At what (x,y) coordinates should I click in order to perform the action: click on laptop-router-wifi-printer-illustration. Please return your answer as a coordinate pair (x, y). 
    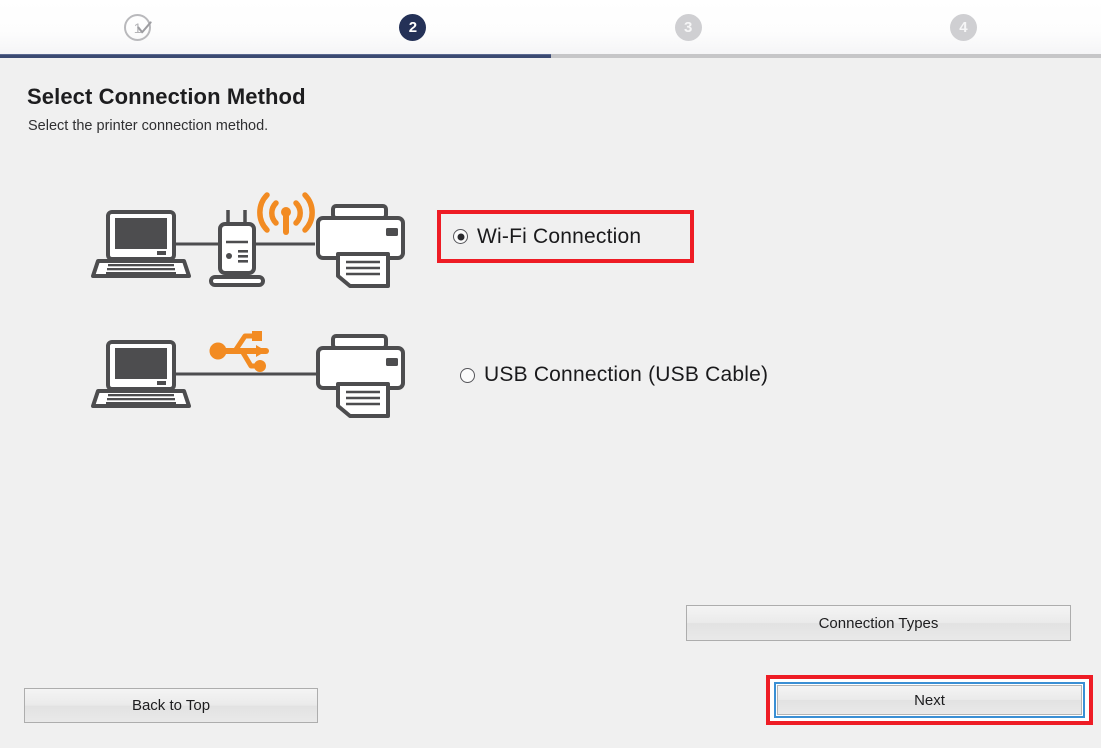
    Looking at the image, I should click on (248, 240).